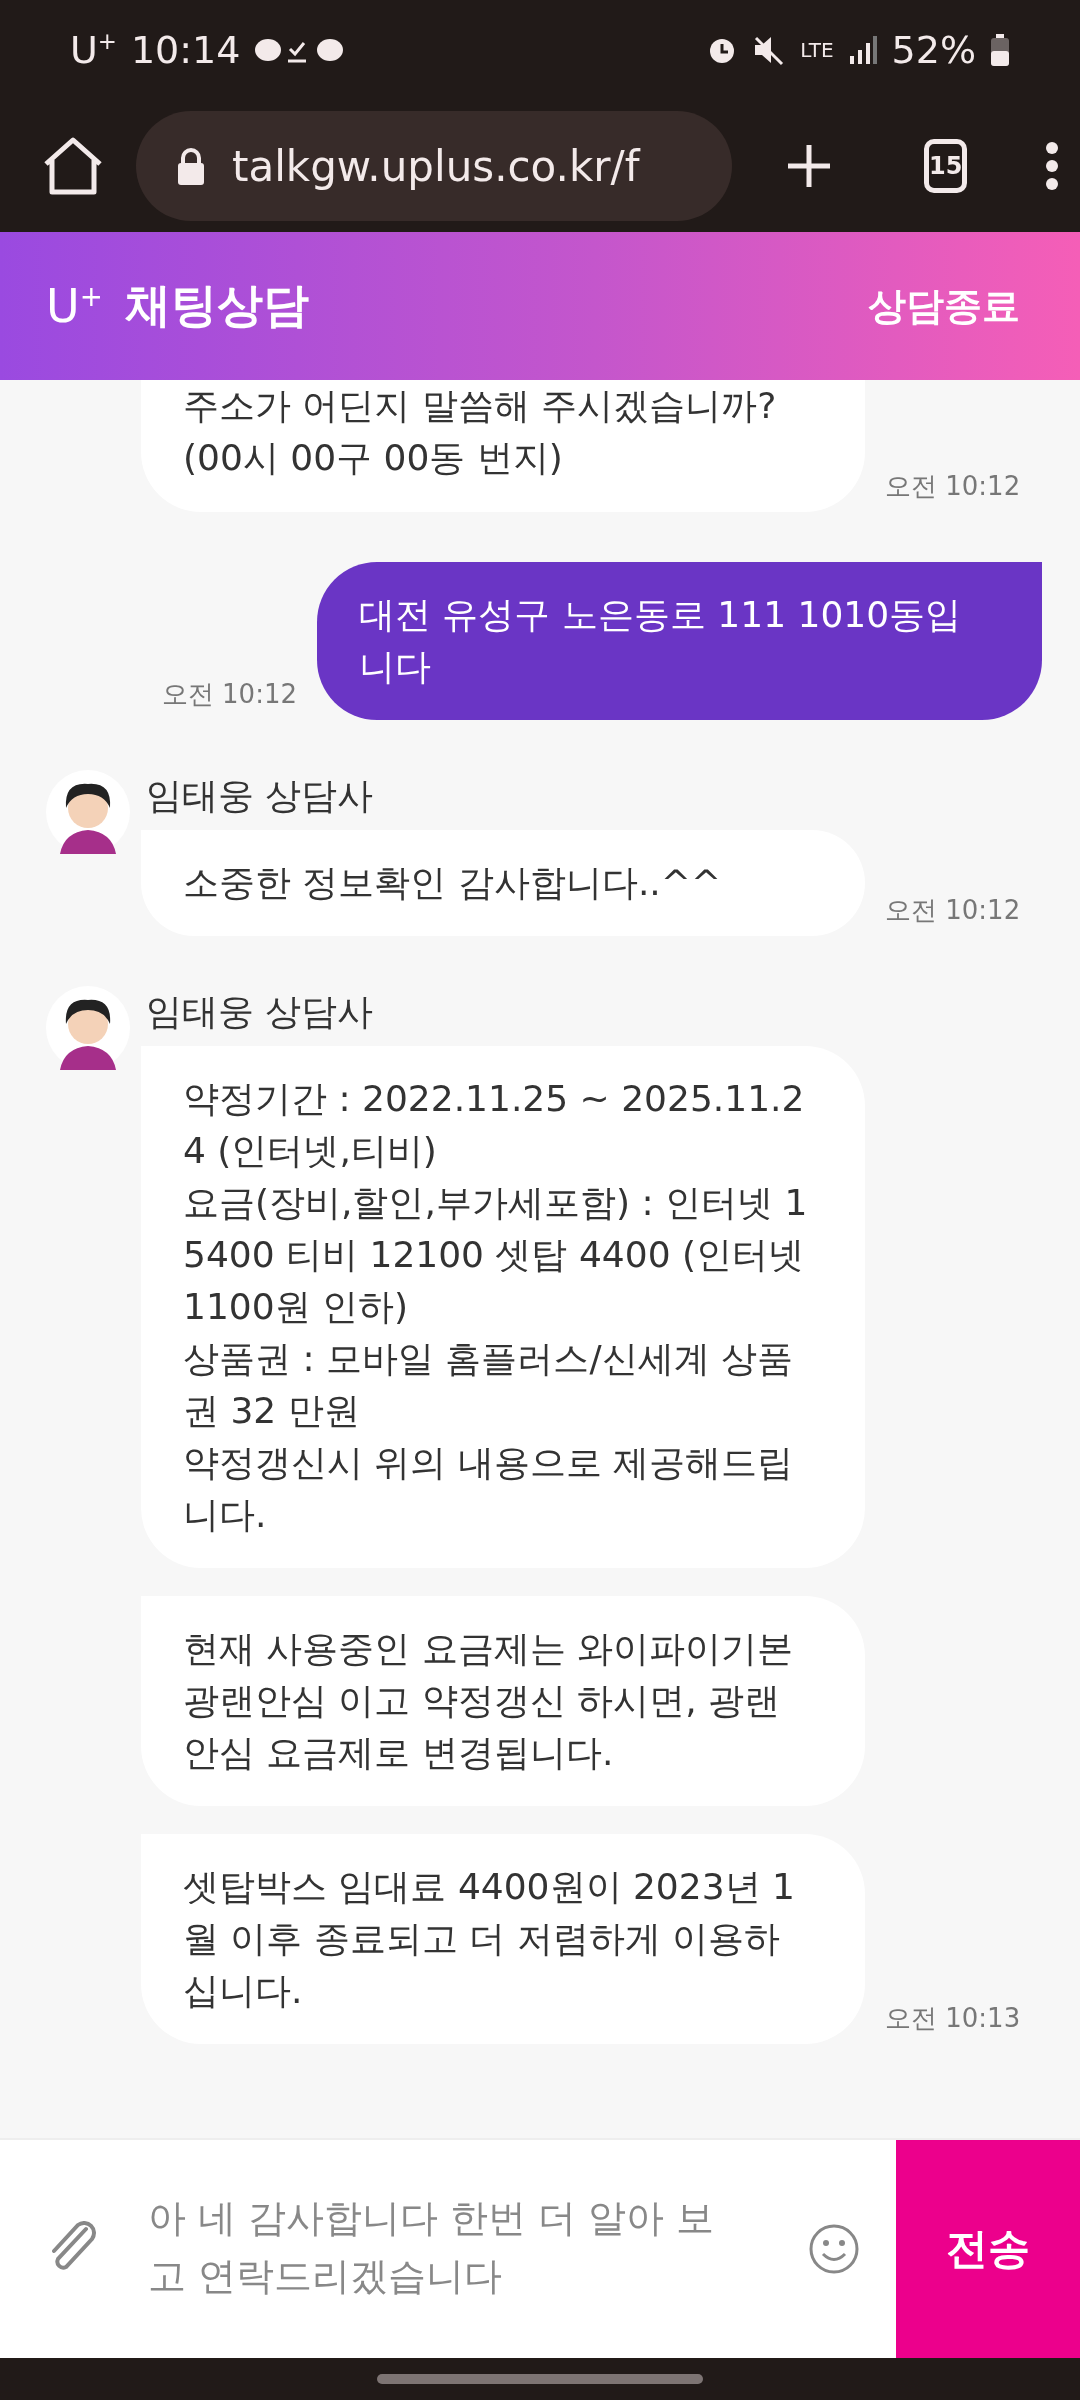 The image size is (1080, 2400). Describe the element at coordinates (1052, 166) in the screenshot. I see `menu-button` at that location.